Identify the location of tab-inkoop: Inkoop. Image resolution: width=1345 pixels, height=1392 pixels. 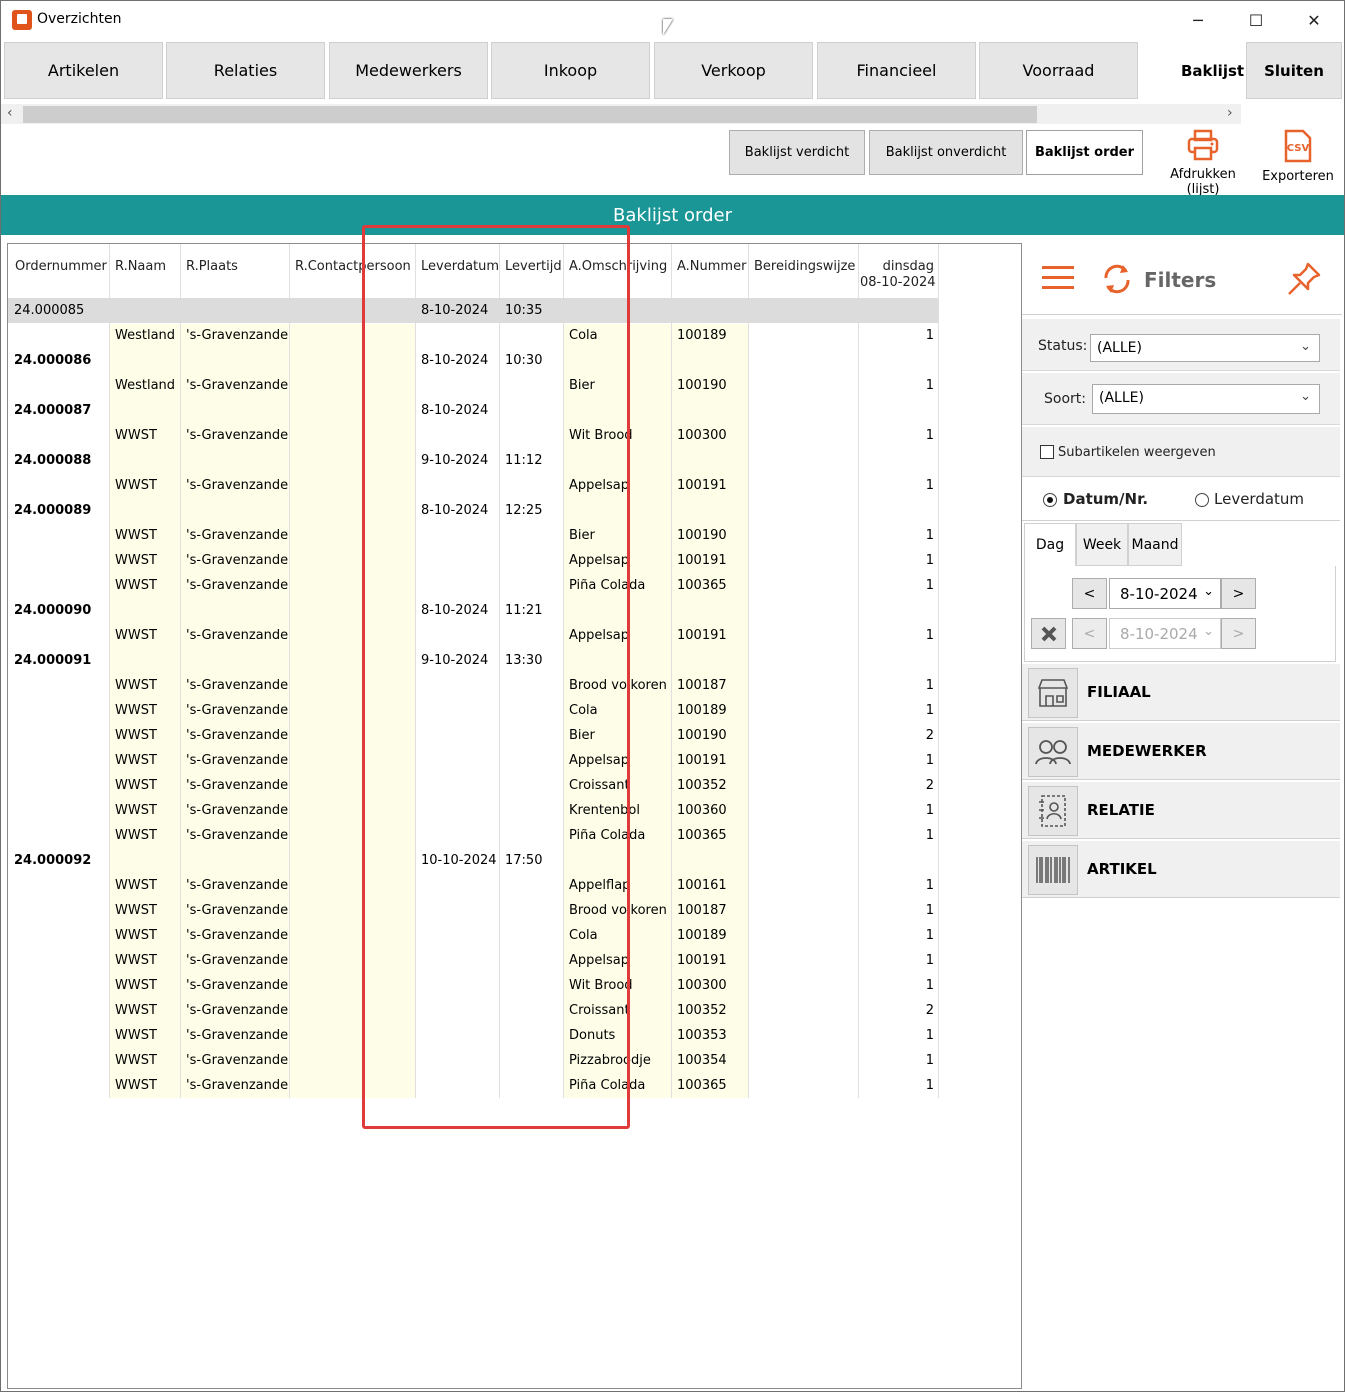
(570, 70).